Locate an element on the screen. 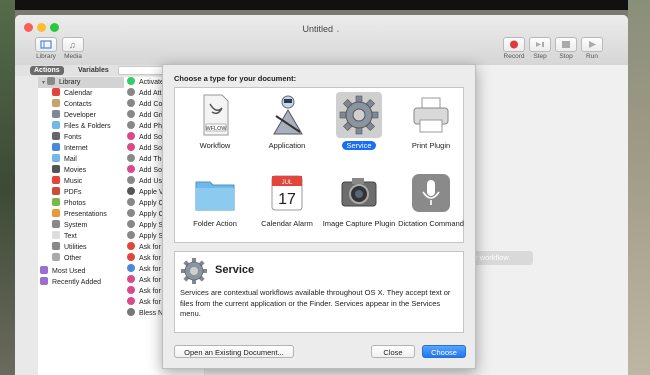 The width and height of the screenshot is (650, 375). library-label: Library is located at coordinates (46, 56).